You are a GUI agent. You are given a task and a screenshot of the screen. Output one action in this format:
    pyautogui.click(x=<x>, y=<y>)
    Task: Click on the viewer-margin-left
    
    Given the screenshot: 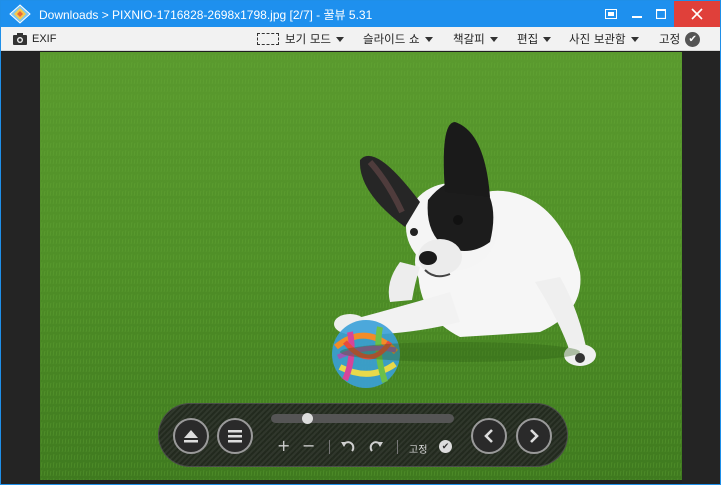 What is the action you would take?
    pyautogui.click(x=20, y=268)
    